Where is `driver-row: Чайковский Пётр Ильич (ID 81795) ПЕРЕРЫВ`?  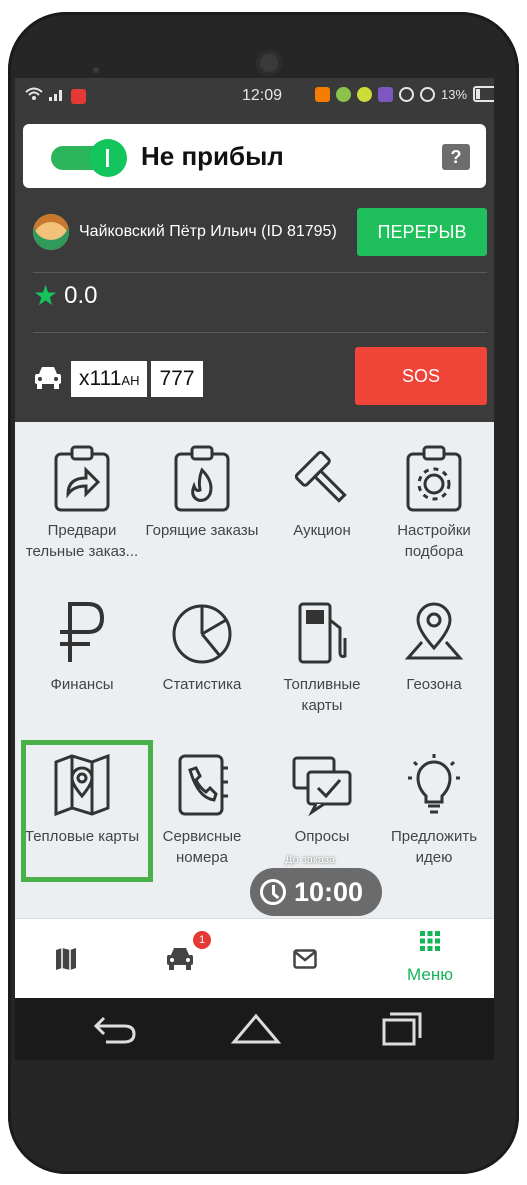
driver-row: Чайковский Пётр Ильич (ID 81795) ПЕРЕРЫВ is located at coordinates (254, 236).